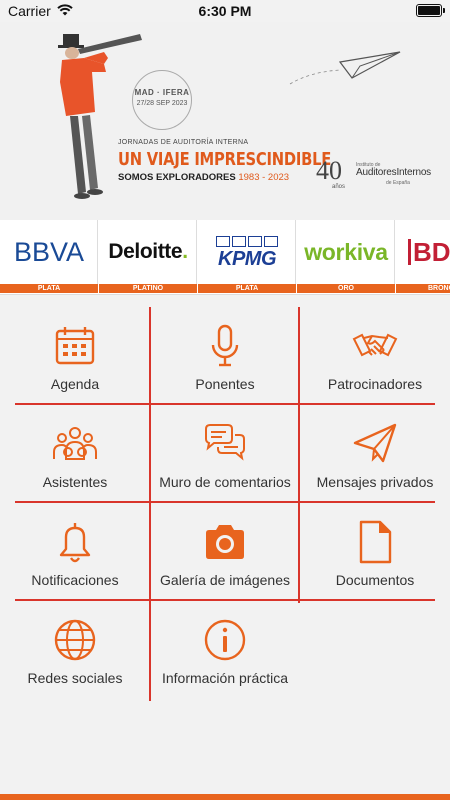 This screenshot has height=800, width=450. Describe the element at coordinates (393, 172) in the screenshot. I see `logo-name: AuditoresInternos` at that location.